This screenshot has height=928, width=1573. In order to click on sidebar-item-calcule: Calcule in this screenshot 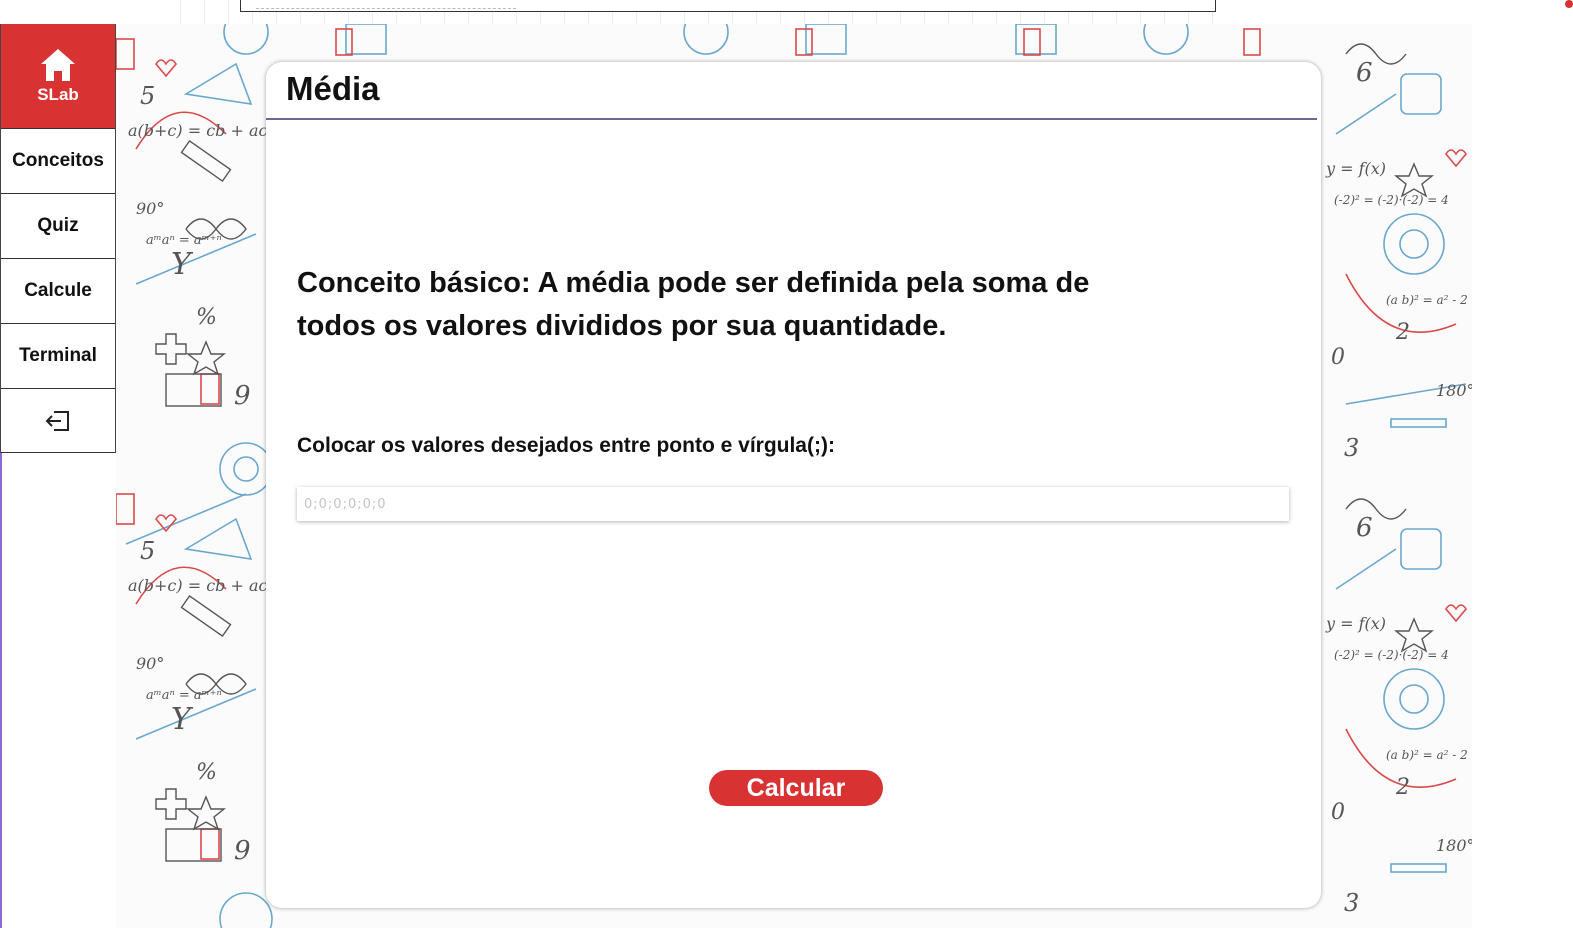, I will do `click(58, 290)`.